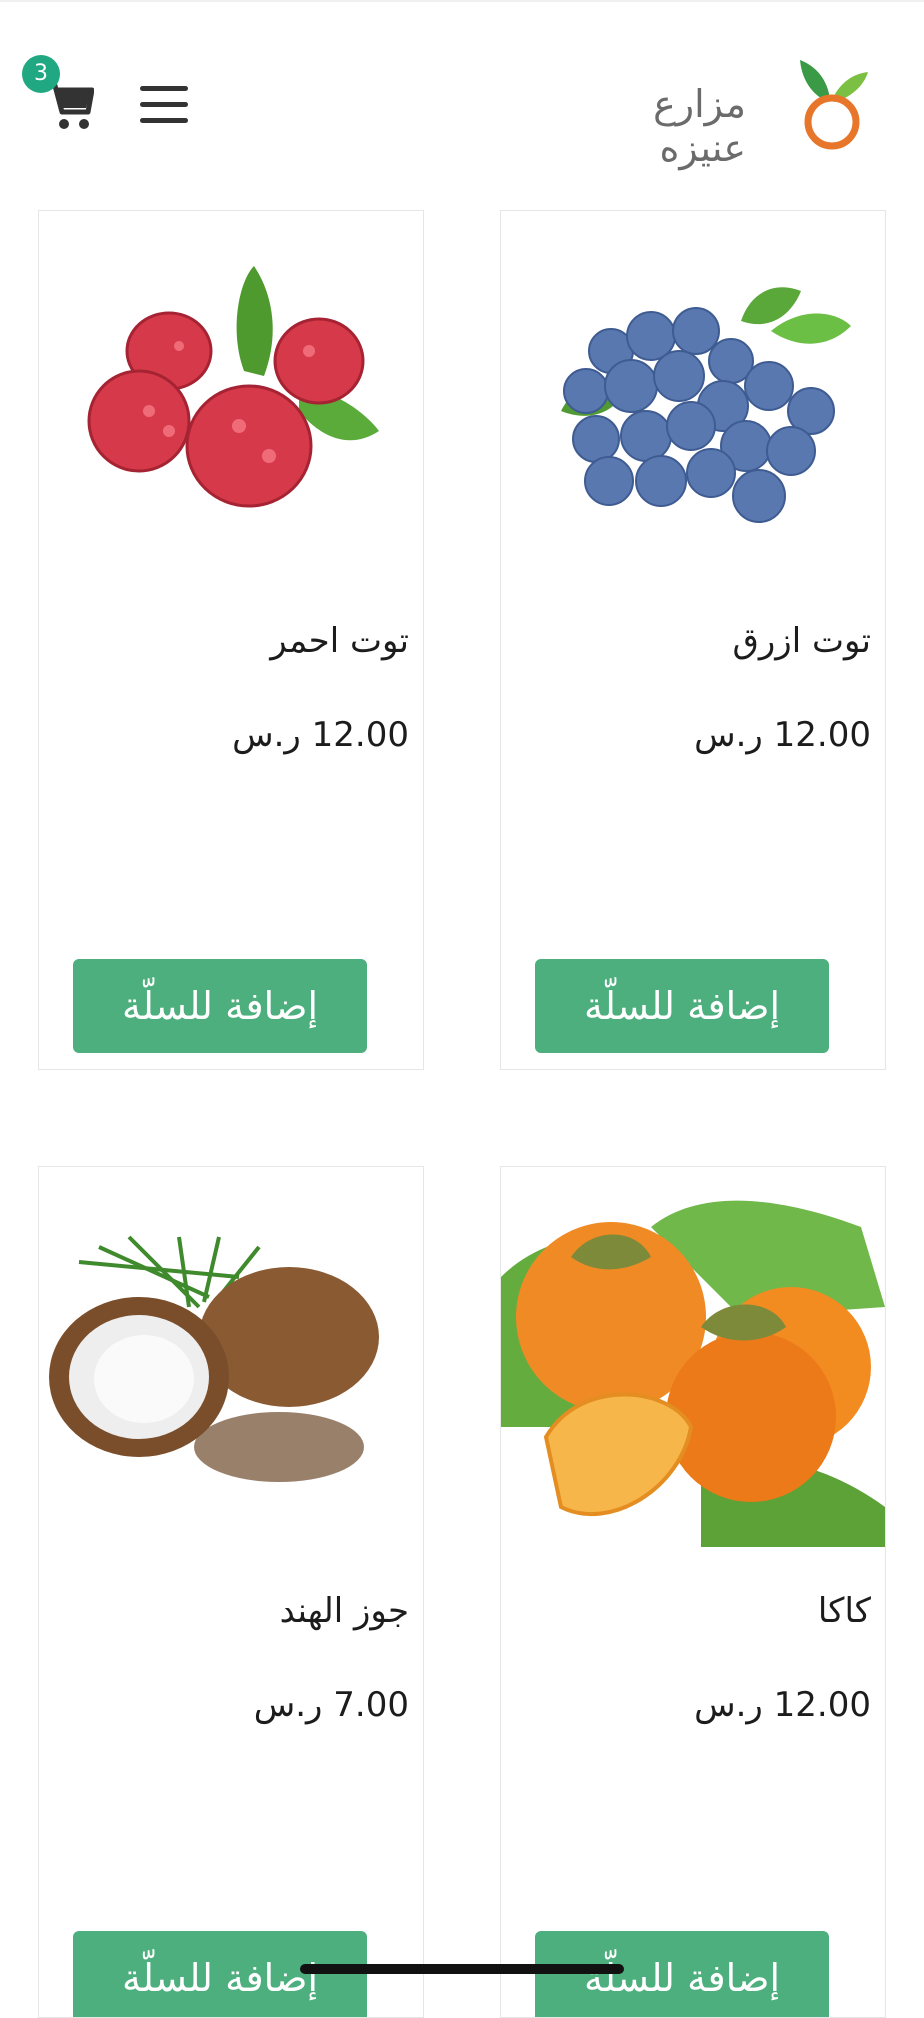  Describe the element at coordinates (462, 105) in the screenshot. I see `app-header: مزارع عنيزه 3` at that location.